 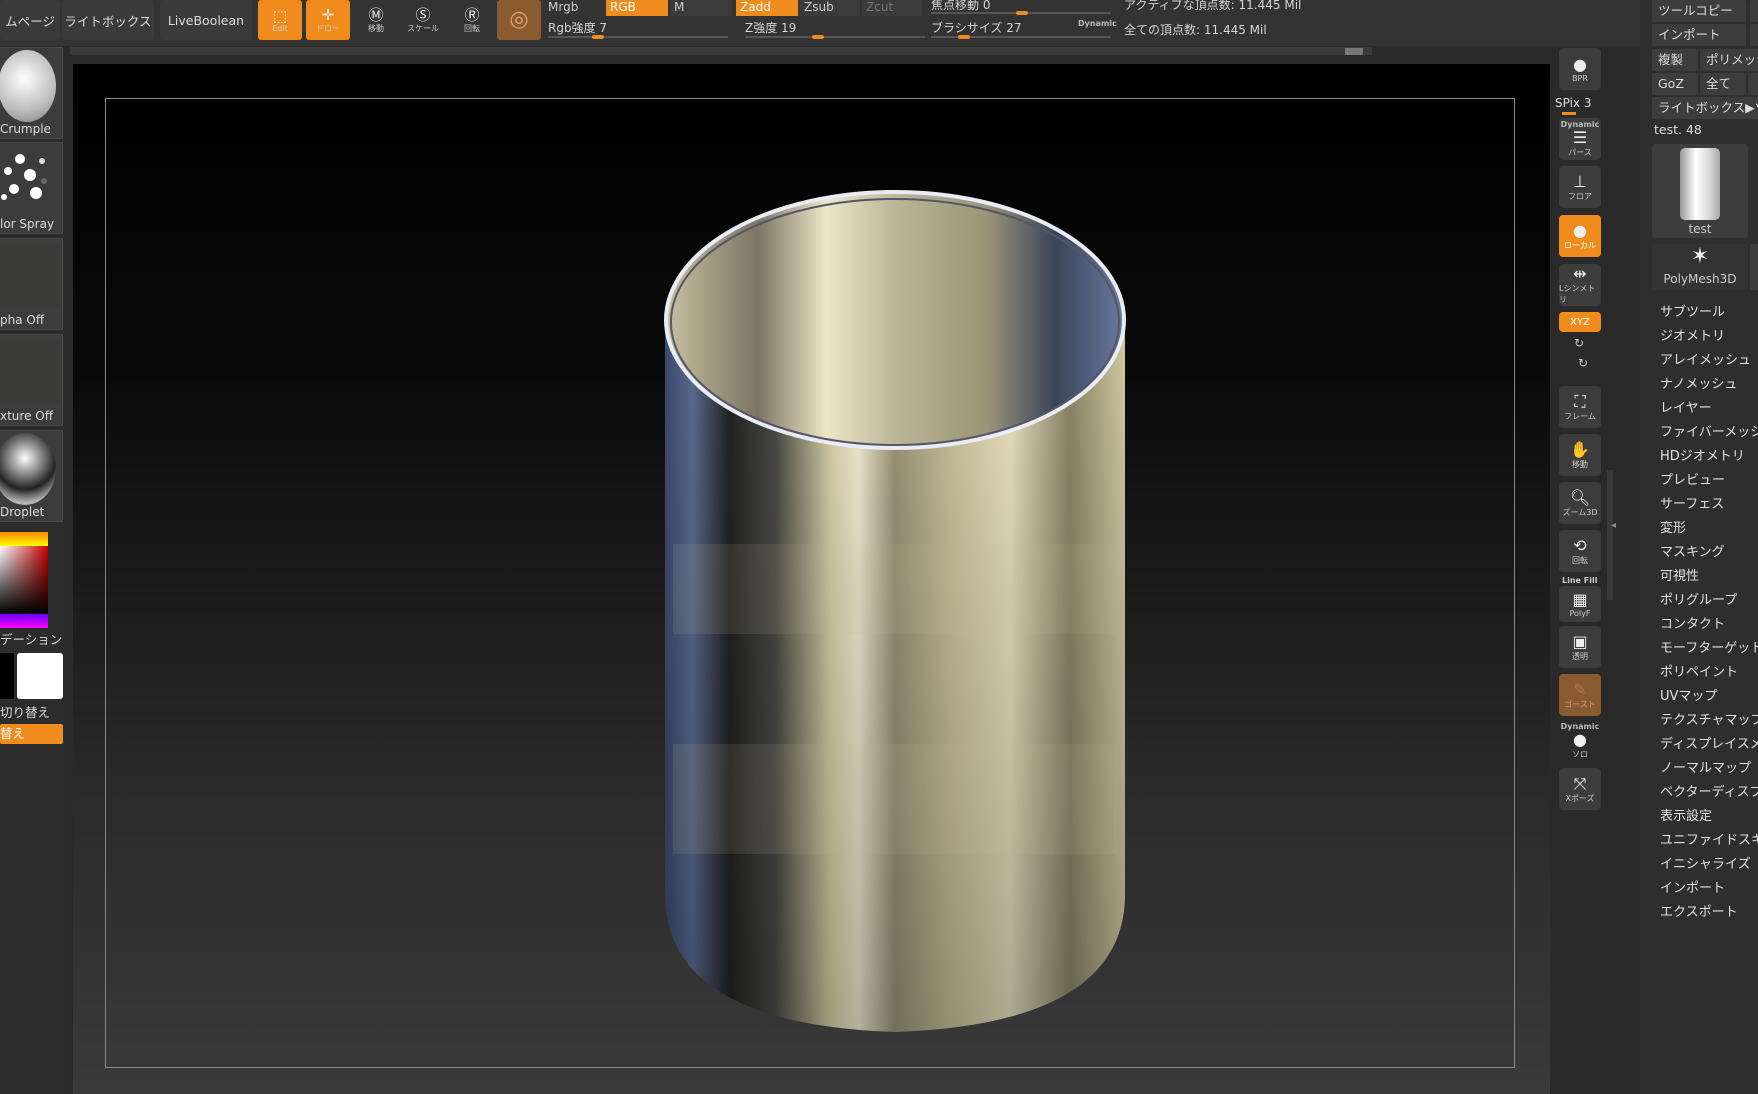 I want to click on z-axis-icon: ↻, so click(x=1583, y=363).